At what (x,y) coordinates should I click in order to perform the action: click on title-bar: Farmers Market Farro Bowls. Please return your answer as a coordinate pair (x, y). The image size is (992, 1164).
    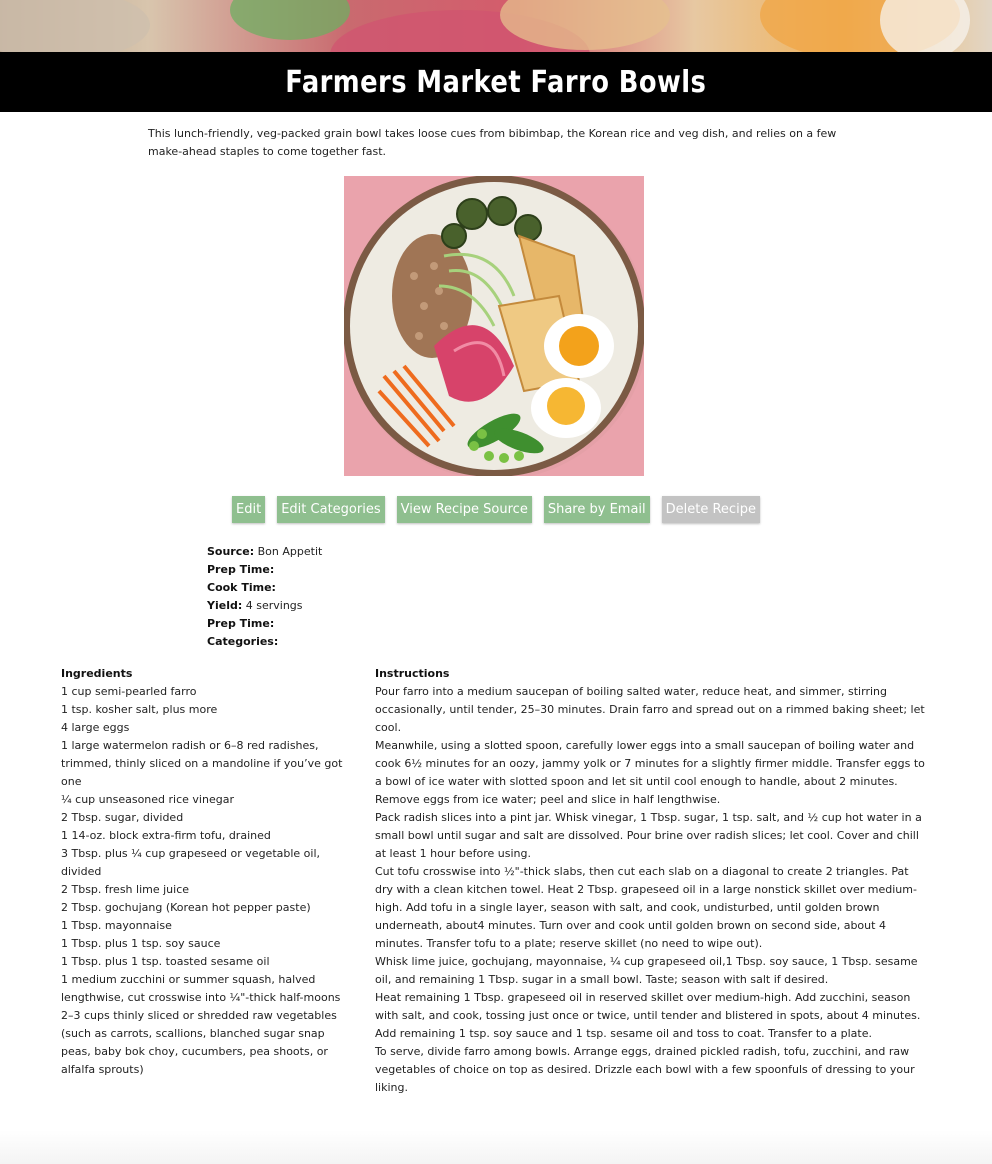
    Looking at the image, I should click on (496, 82).